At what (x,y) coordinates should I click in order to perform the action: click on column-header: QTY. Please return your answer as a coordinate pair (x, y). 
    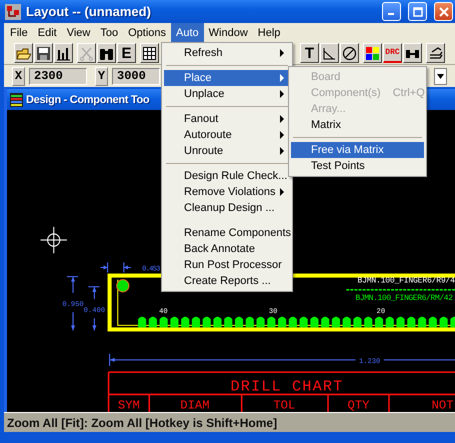
    Looking at the image, I should click on (359, 405).